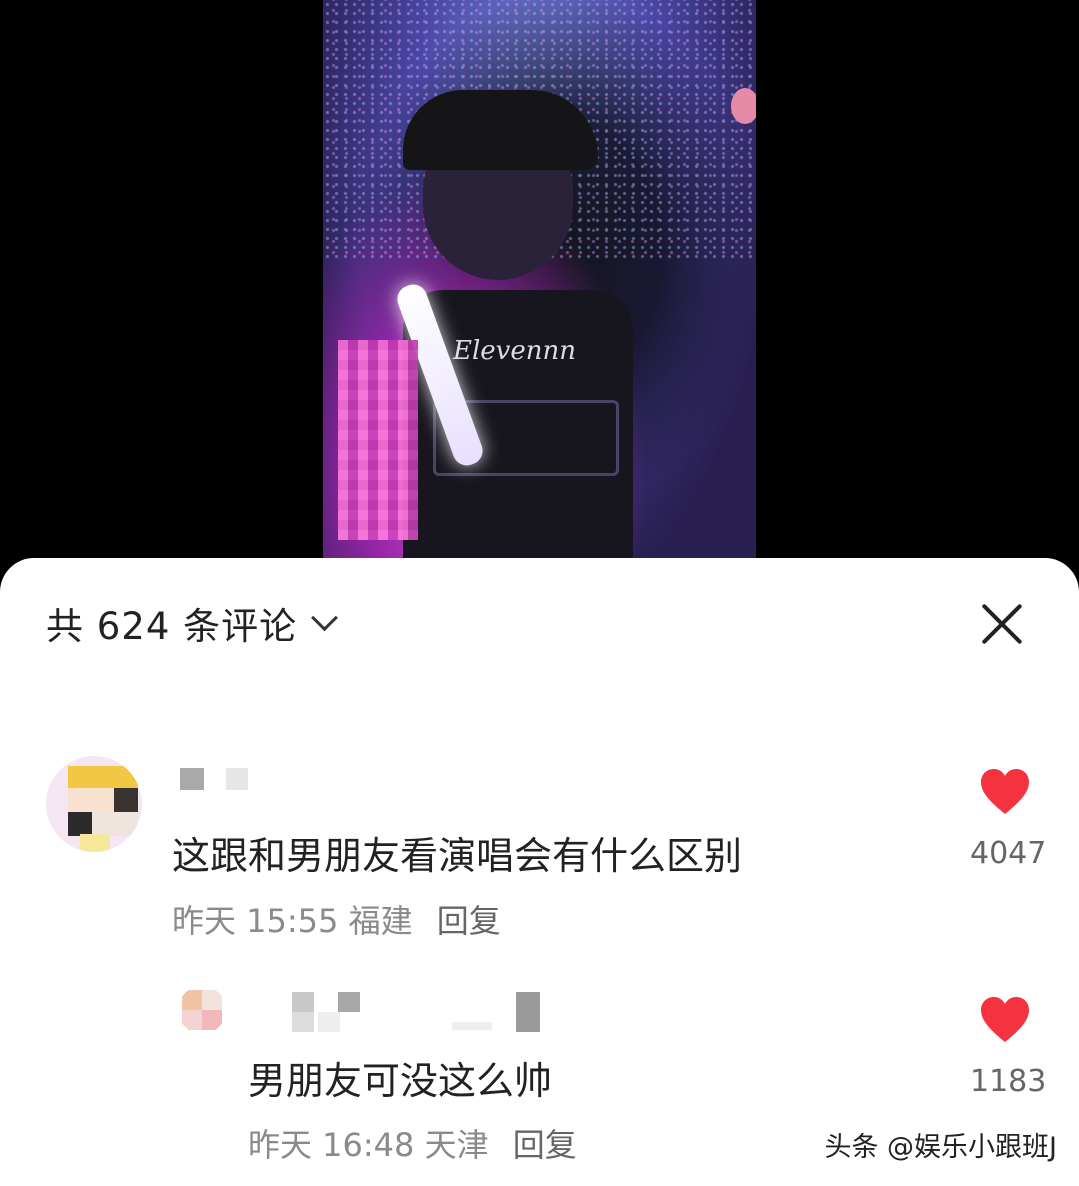 The image size is (1079, 1186). Describe the element at coordinates (172, 626) in the screenshot. I see `comment-count: 共 624 条评论` at that location.